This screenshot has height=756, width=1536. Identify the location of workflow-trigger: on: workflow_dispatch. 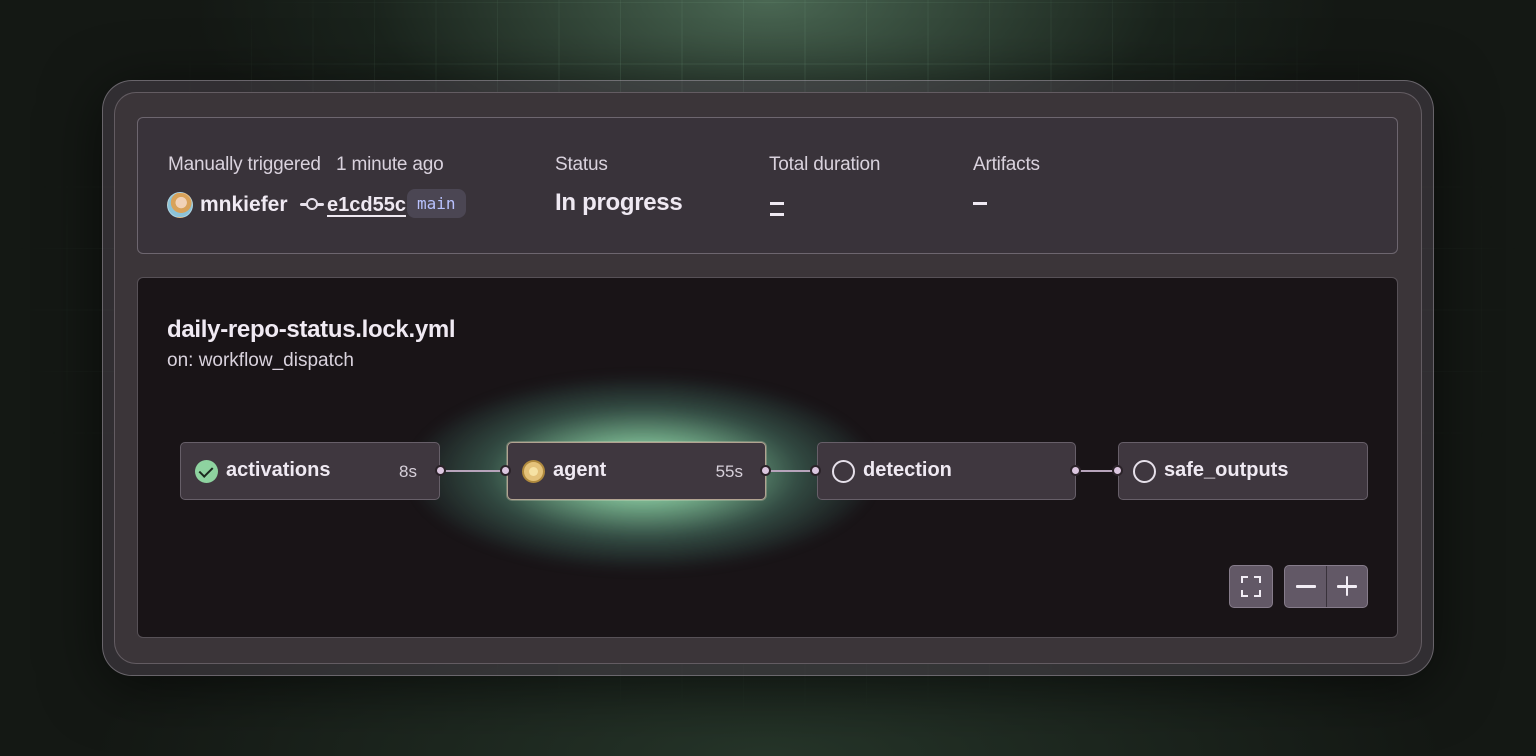
(260, 360).